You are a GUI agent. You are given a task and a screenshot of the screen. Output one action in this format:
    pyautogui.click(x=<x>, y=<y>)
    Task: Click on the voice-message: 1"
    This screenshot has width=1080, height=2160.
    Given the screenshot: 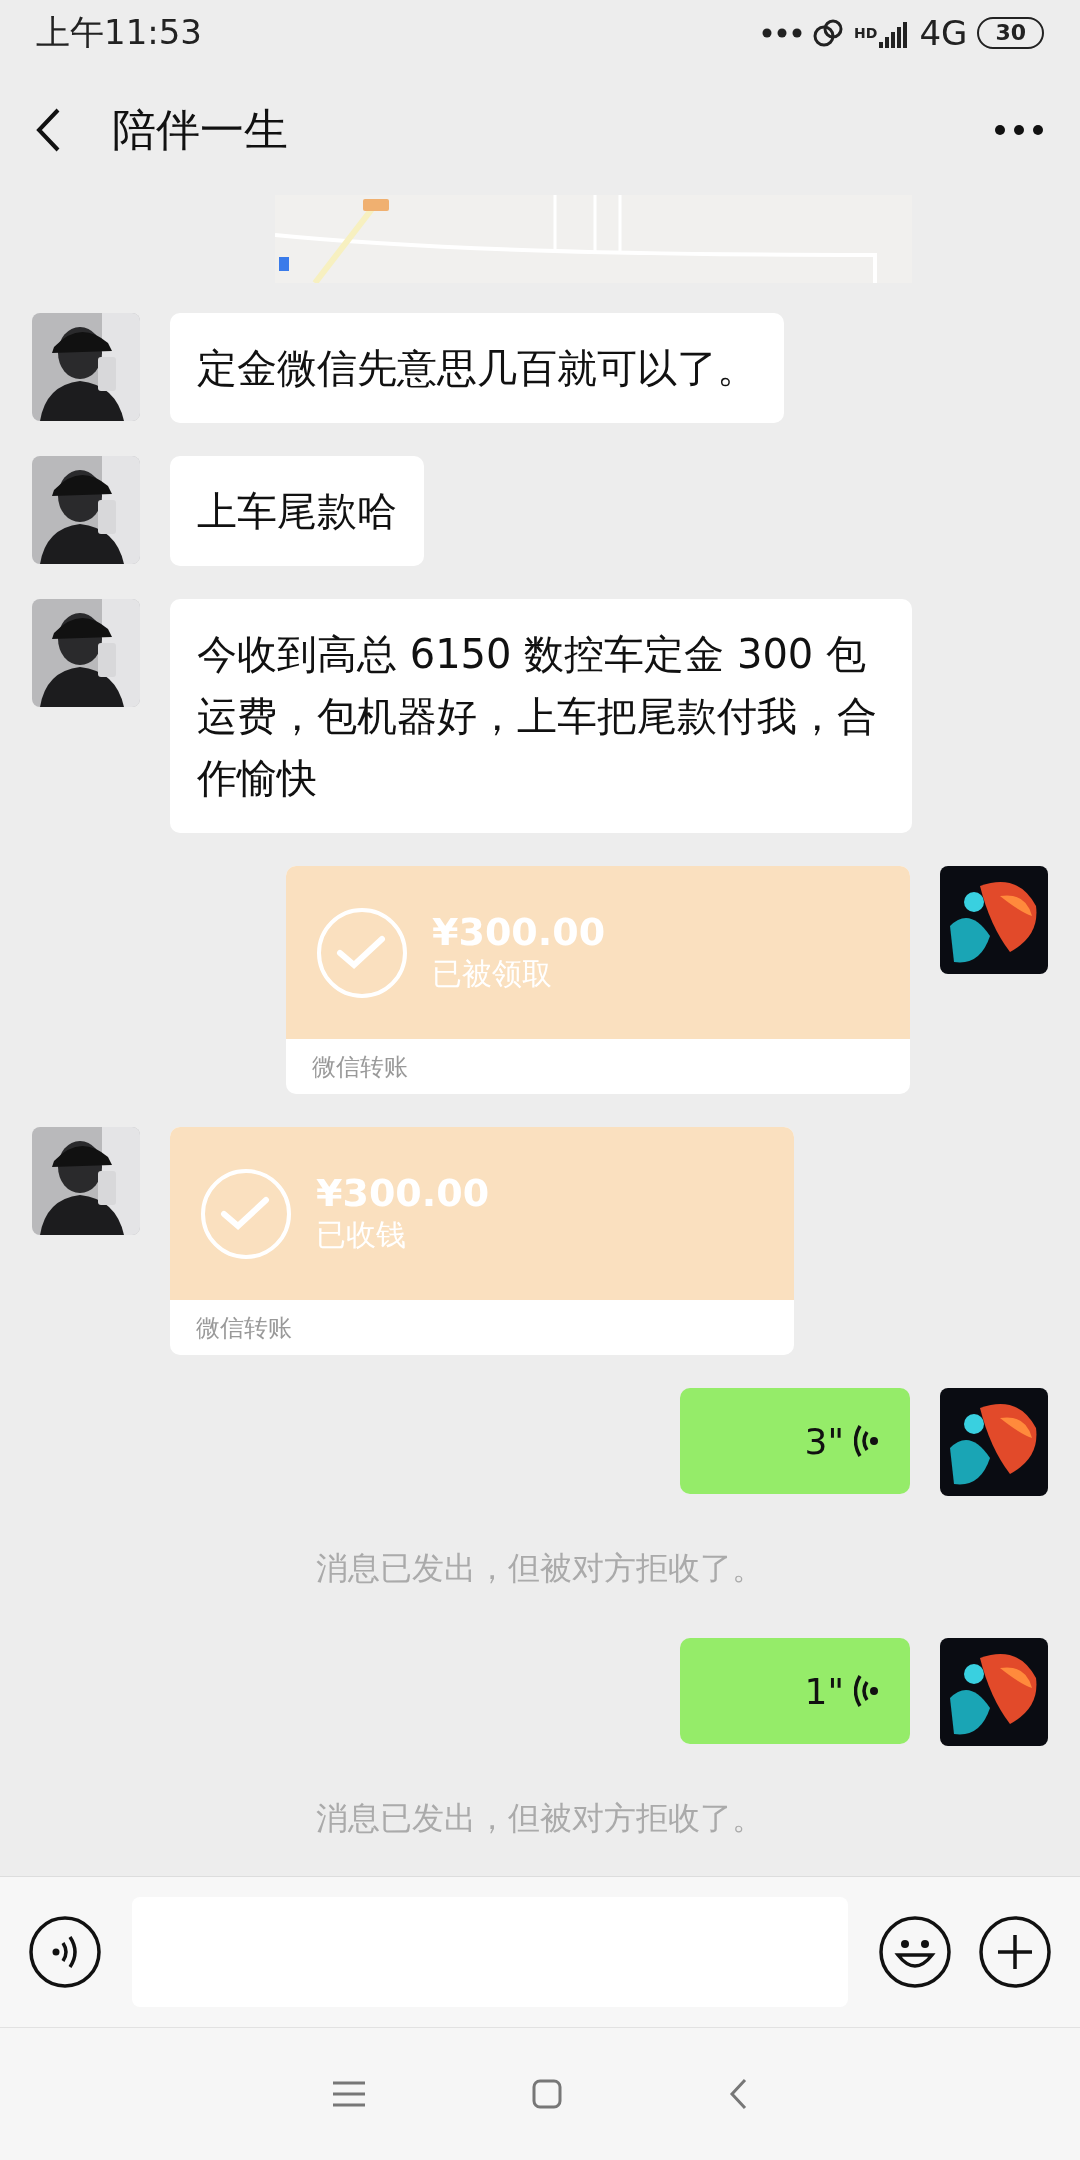 What is the action you would take?
    pyautogui.click(x=795, y=1691)
    